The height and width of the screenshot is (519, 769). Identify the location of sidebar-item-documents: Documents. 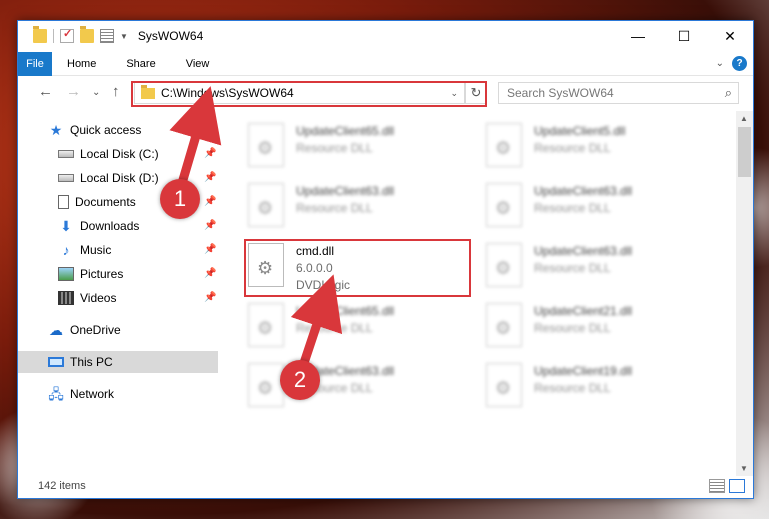
(97, 202).